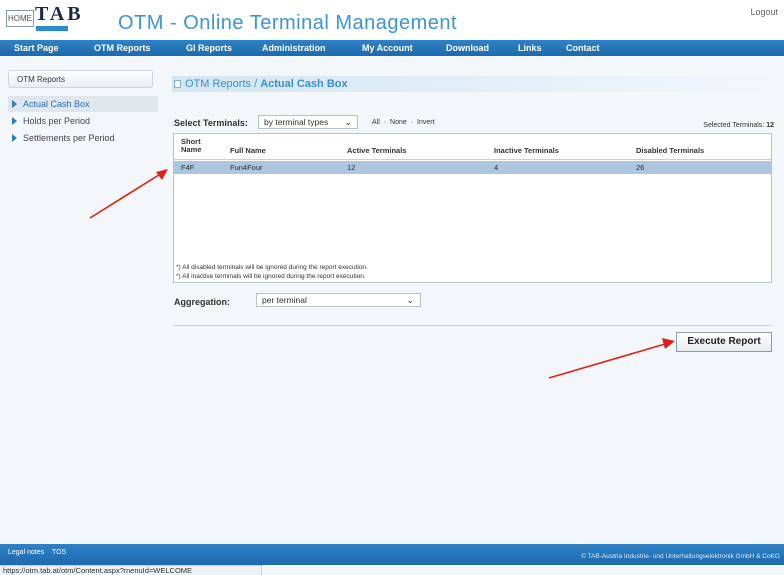 The height and width of the screenshot is (575, 784). Describe the element at coordinates (478, 84) in the screenshot. I see `breadcrumb: OTM Reports / Actual Cash Box` at that location.